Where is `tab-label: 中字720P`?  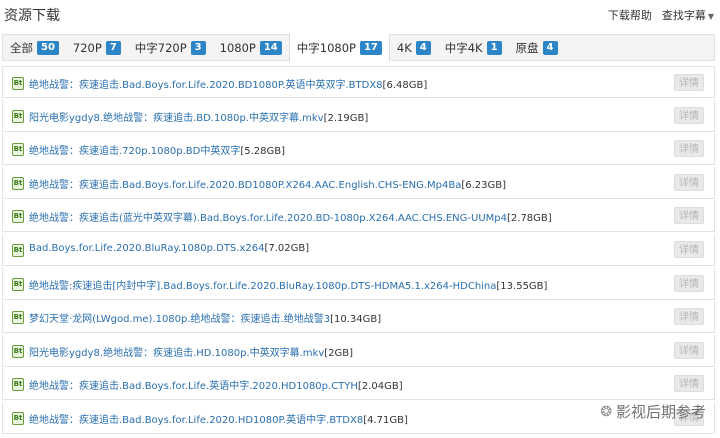 tab-label: 中字720P is located at coordinates (160, 47).